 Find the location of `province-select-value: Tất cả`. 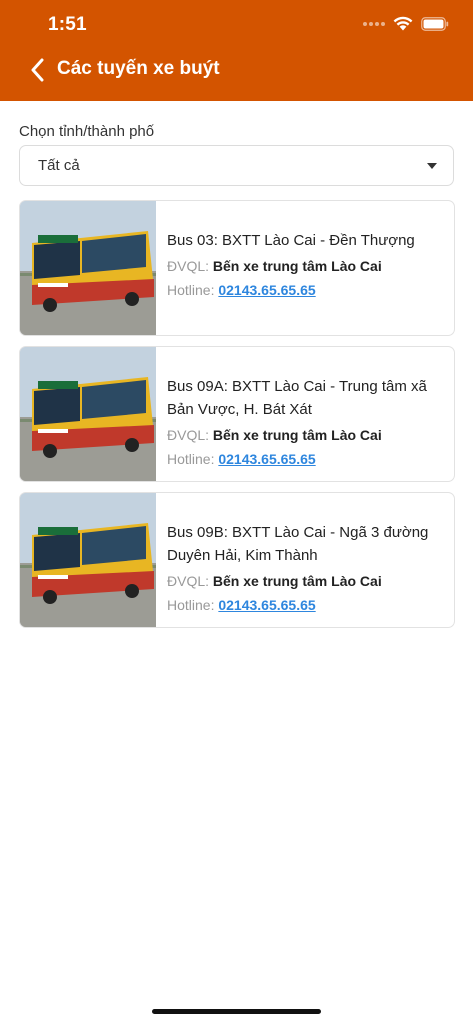

province-select-value: Tất cả is located at coordinates (59, 165).